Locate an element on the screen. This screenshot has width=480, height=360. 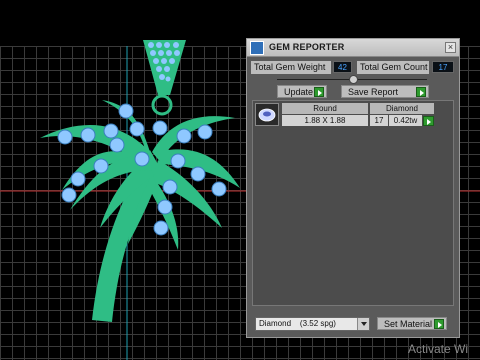
diamond-icon is located at coordinates (267, 115).